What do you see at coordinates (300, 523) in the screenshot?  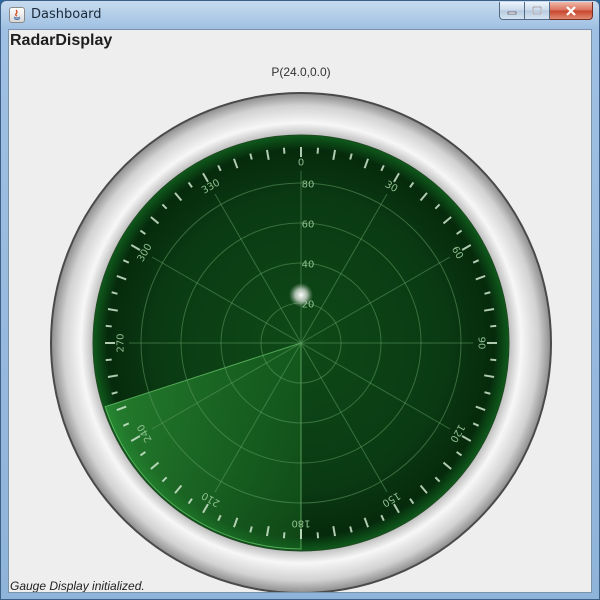 I see `angle-label: 180` at bounding box center [300, 523].